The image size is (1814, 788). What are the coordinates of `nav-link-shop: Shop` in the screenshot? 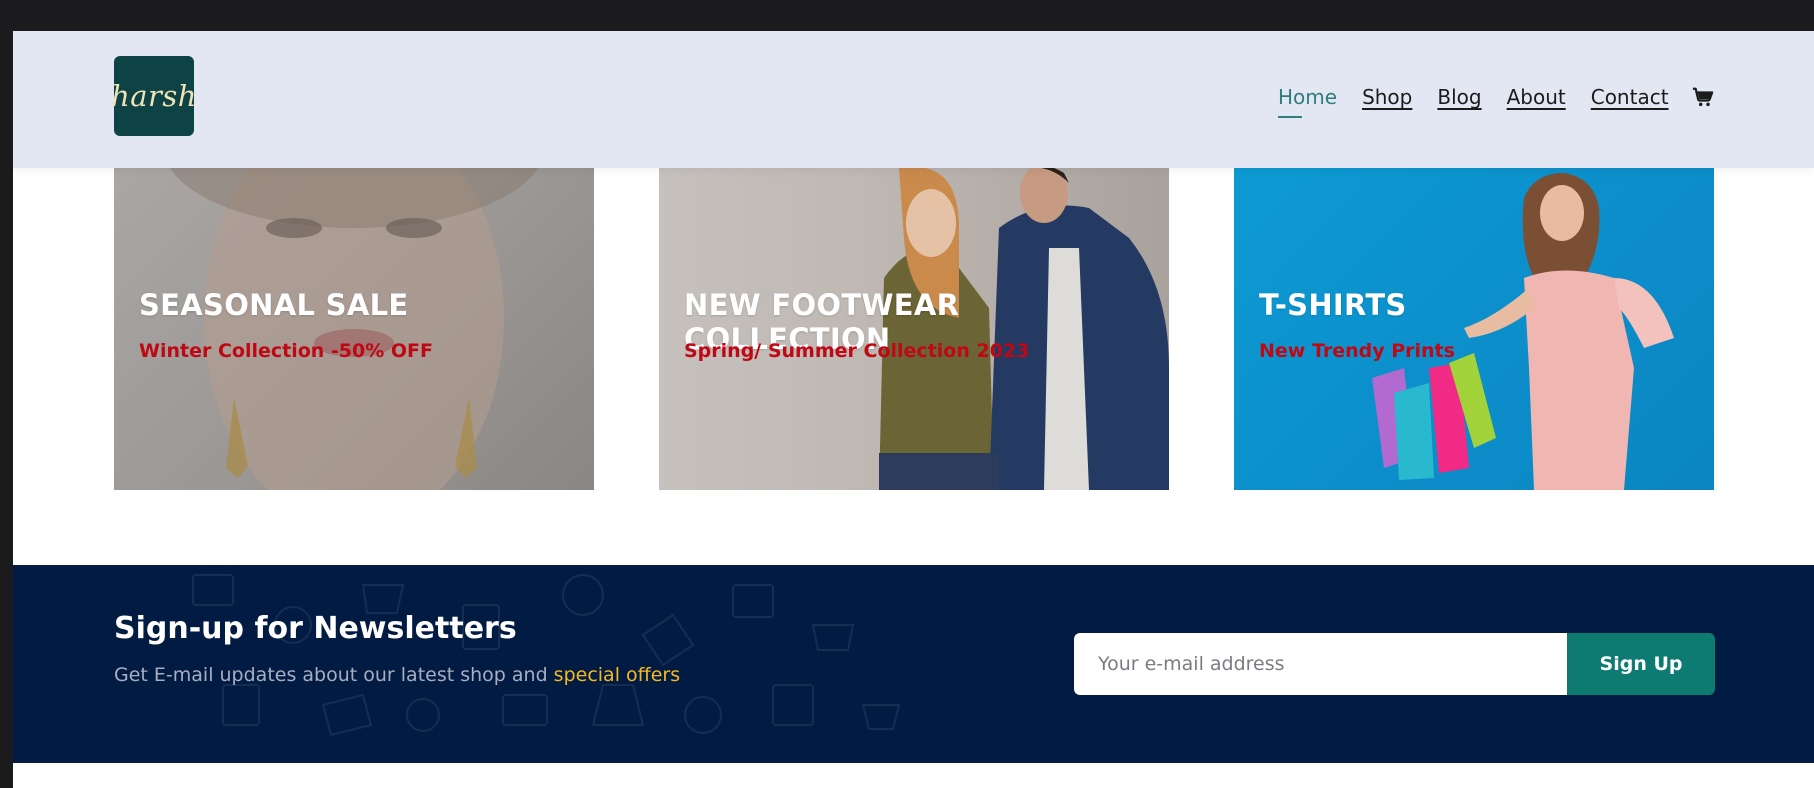 It's located at (1387, 97).